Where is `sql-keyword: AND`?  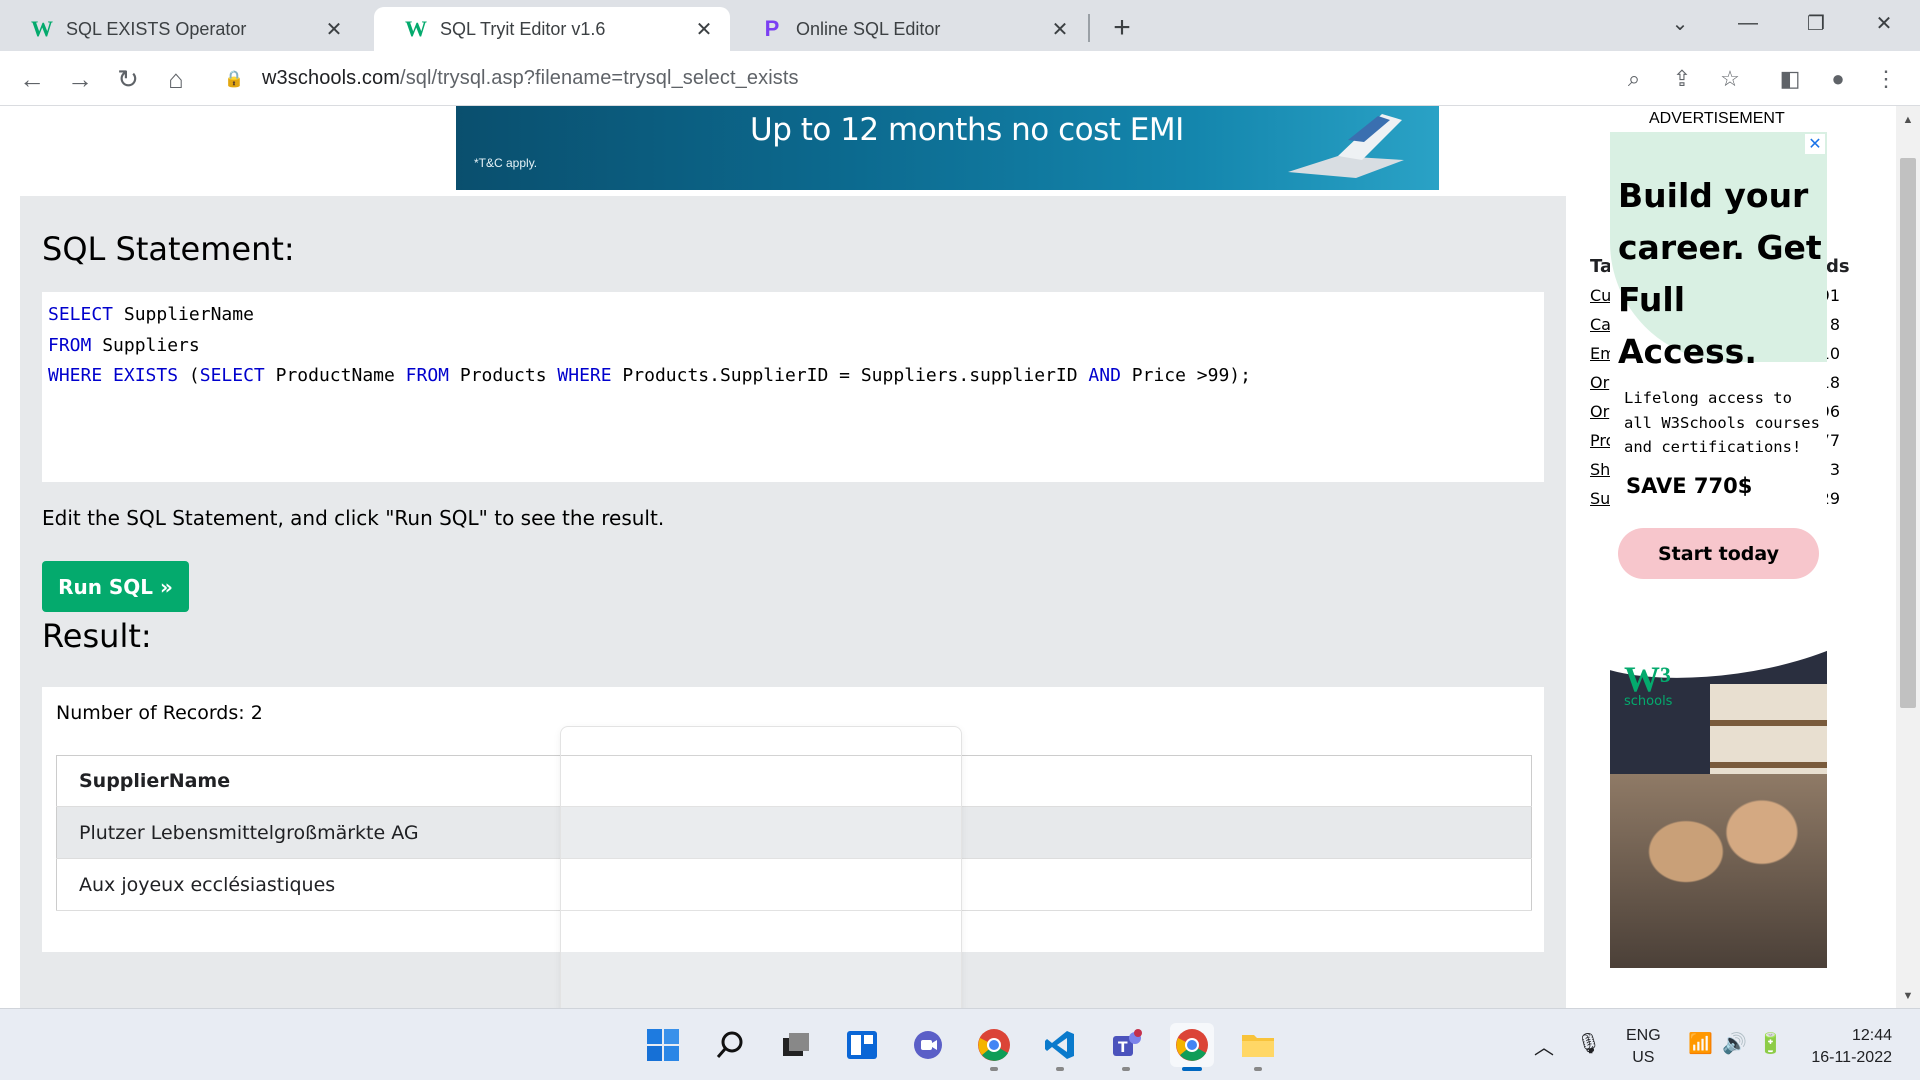 sql-keyword: AND is located at coordinates (1104, 375).